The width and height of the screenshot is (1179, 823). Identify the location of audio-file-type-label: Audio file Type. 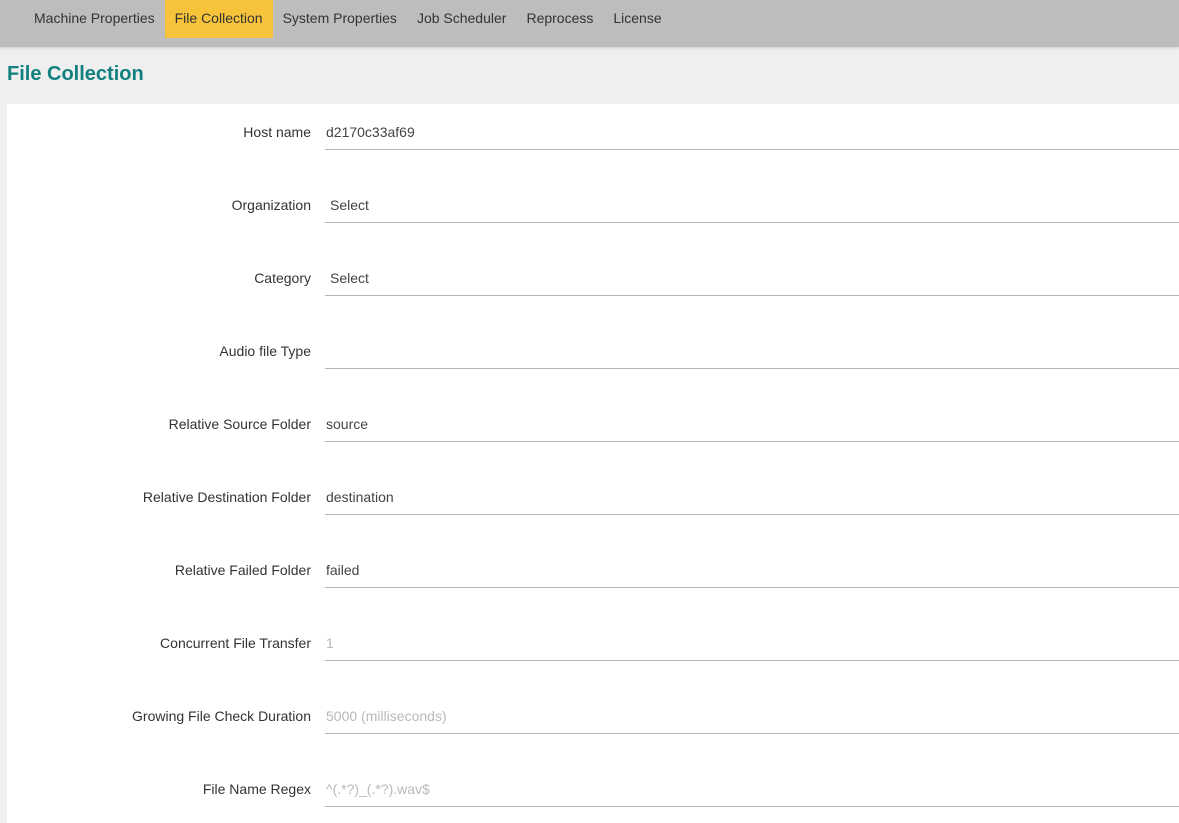
(265, 351).